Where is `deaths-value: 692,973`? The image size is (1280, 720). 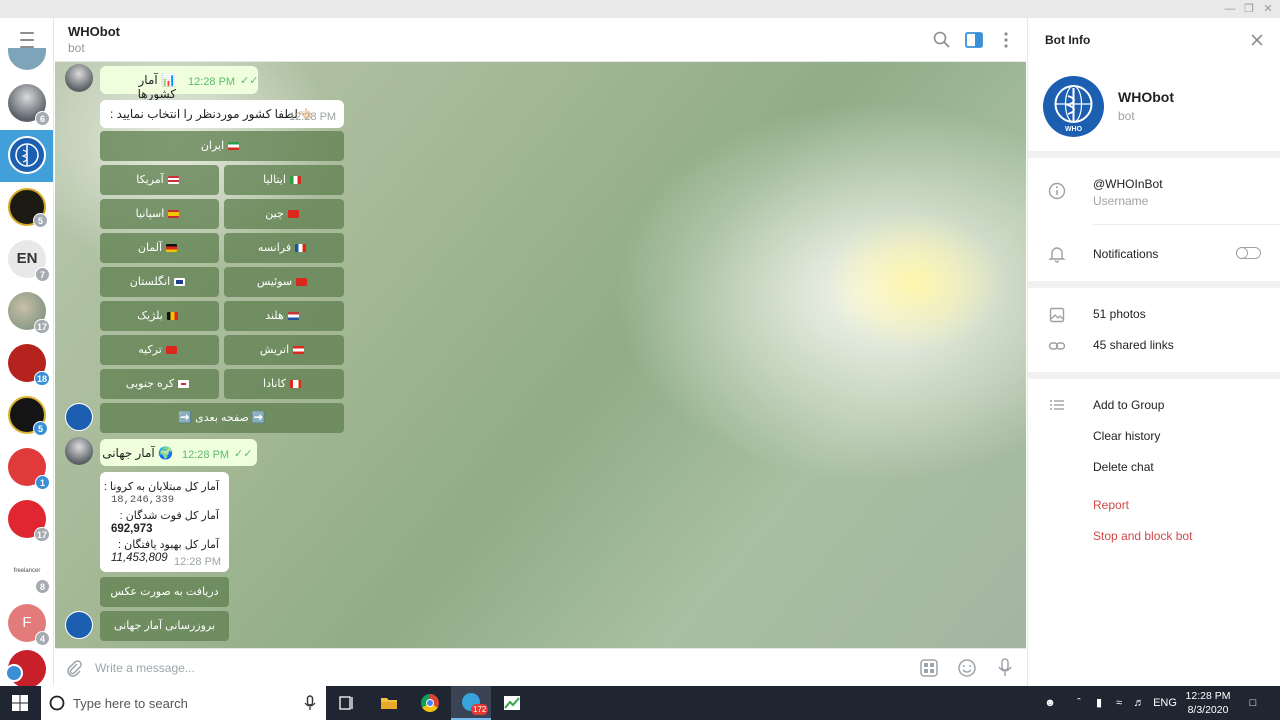 deaths-value: 692,973 is located at coordinates (132, 529).